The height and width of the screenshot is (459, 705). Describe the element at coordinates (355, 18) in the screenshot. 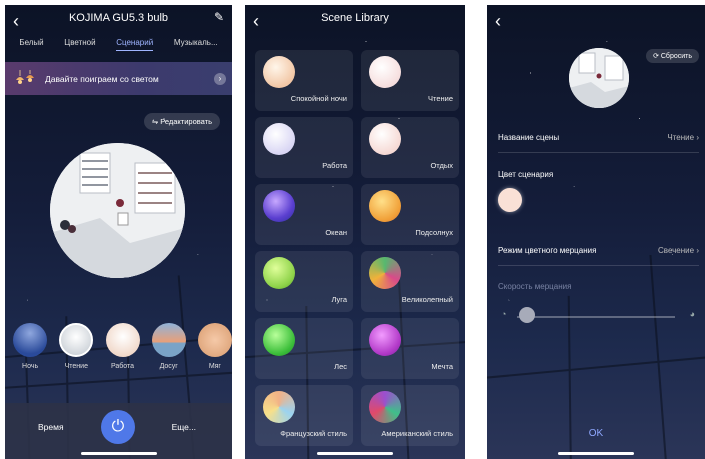

I see `library-title: Scene Library` at that location.